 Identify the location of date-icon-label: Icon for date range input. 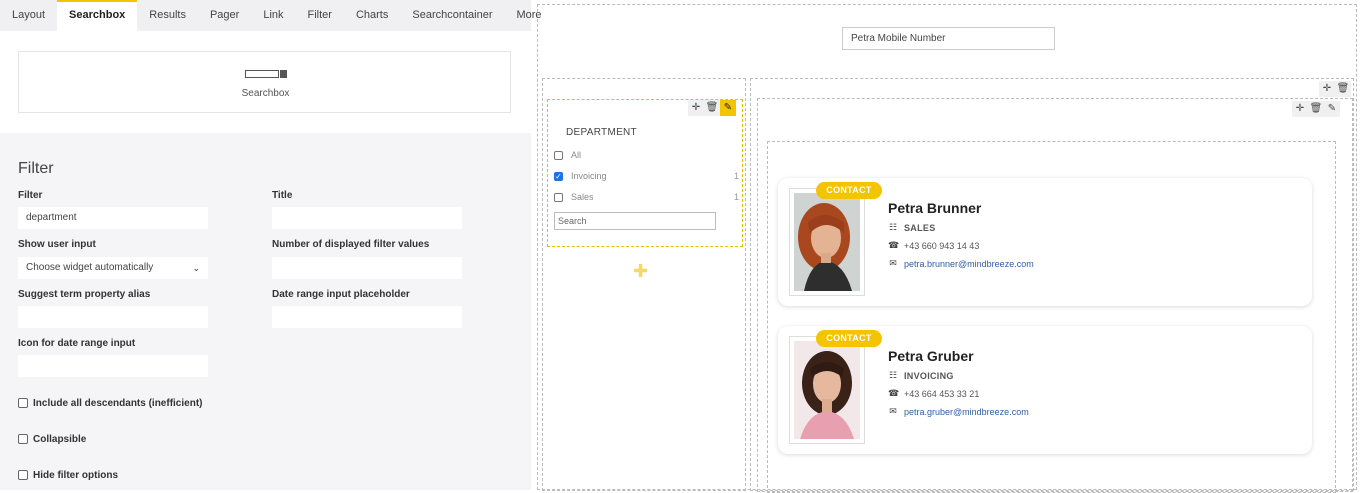
(77, 343).